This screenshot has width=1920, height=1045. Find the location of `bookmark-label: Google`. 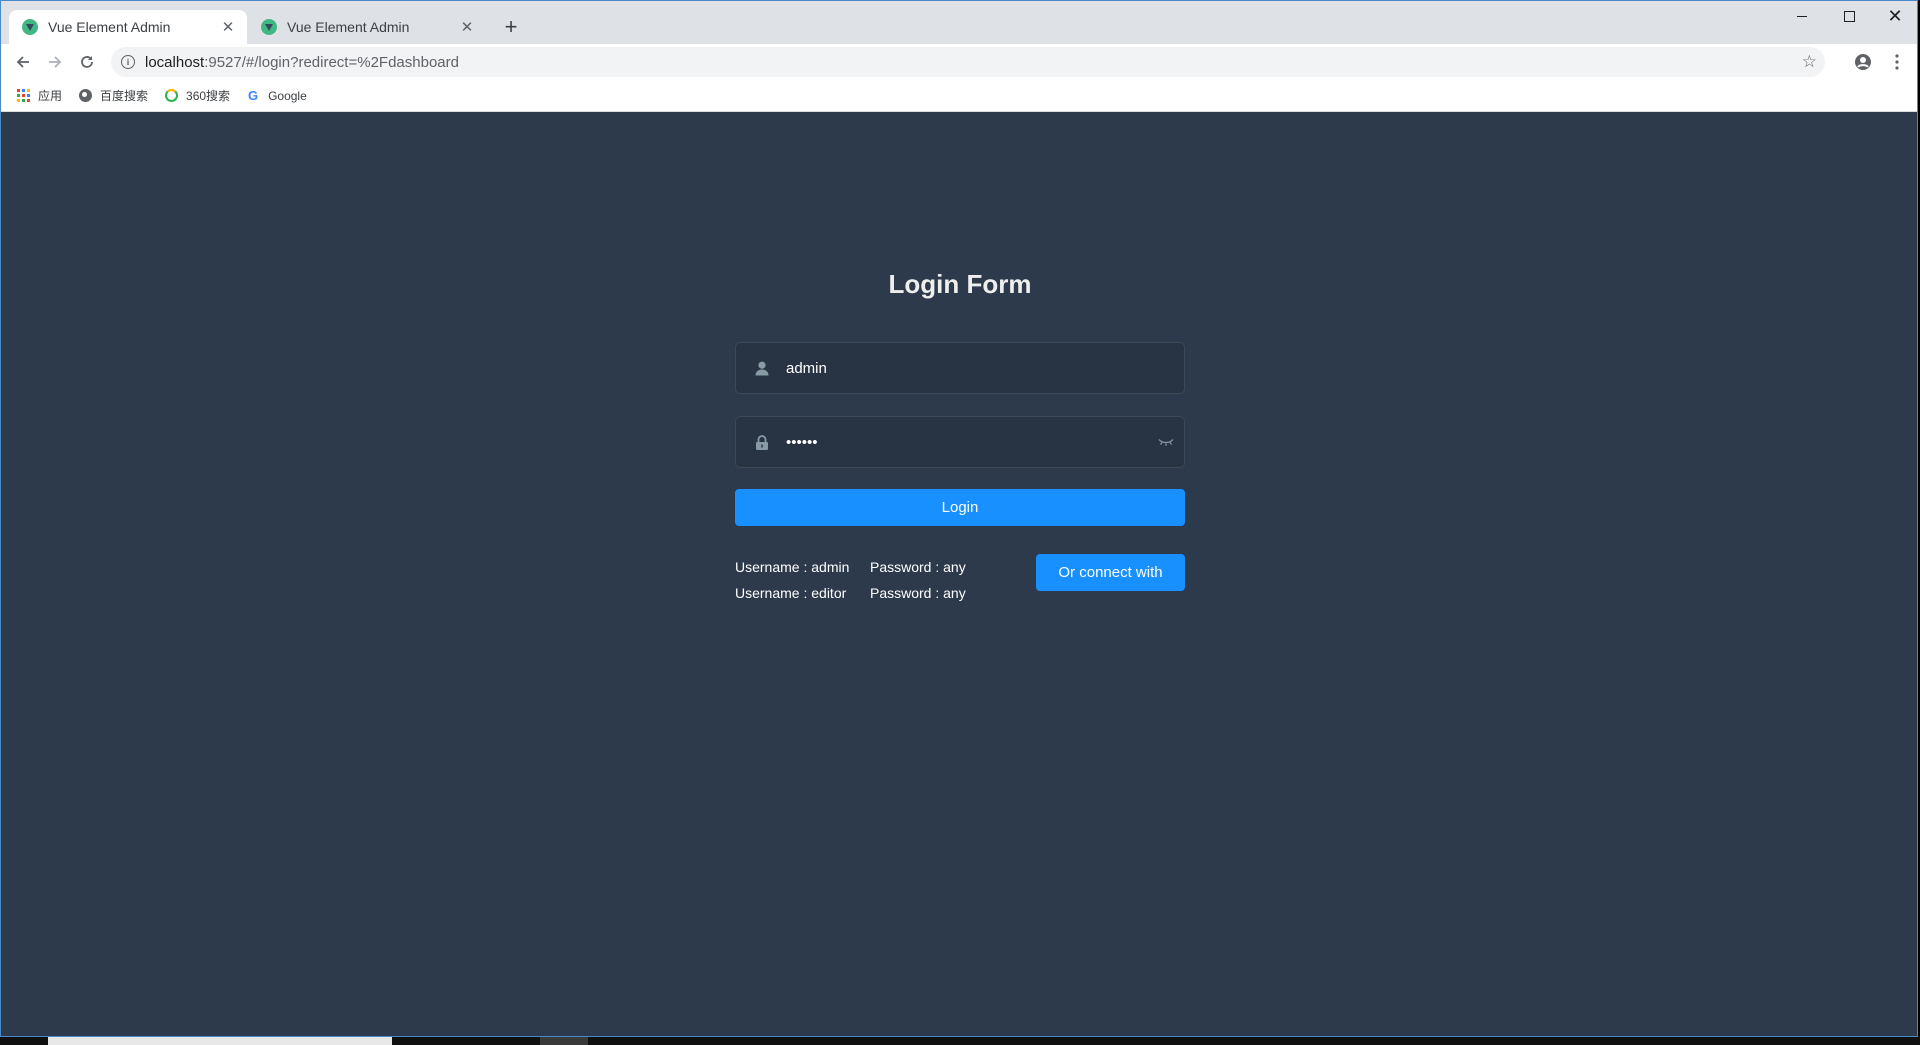

bookmark-label: Google is located at coordinates (287, 95).